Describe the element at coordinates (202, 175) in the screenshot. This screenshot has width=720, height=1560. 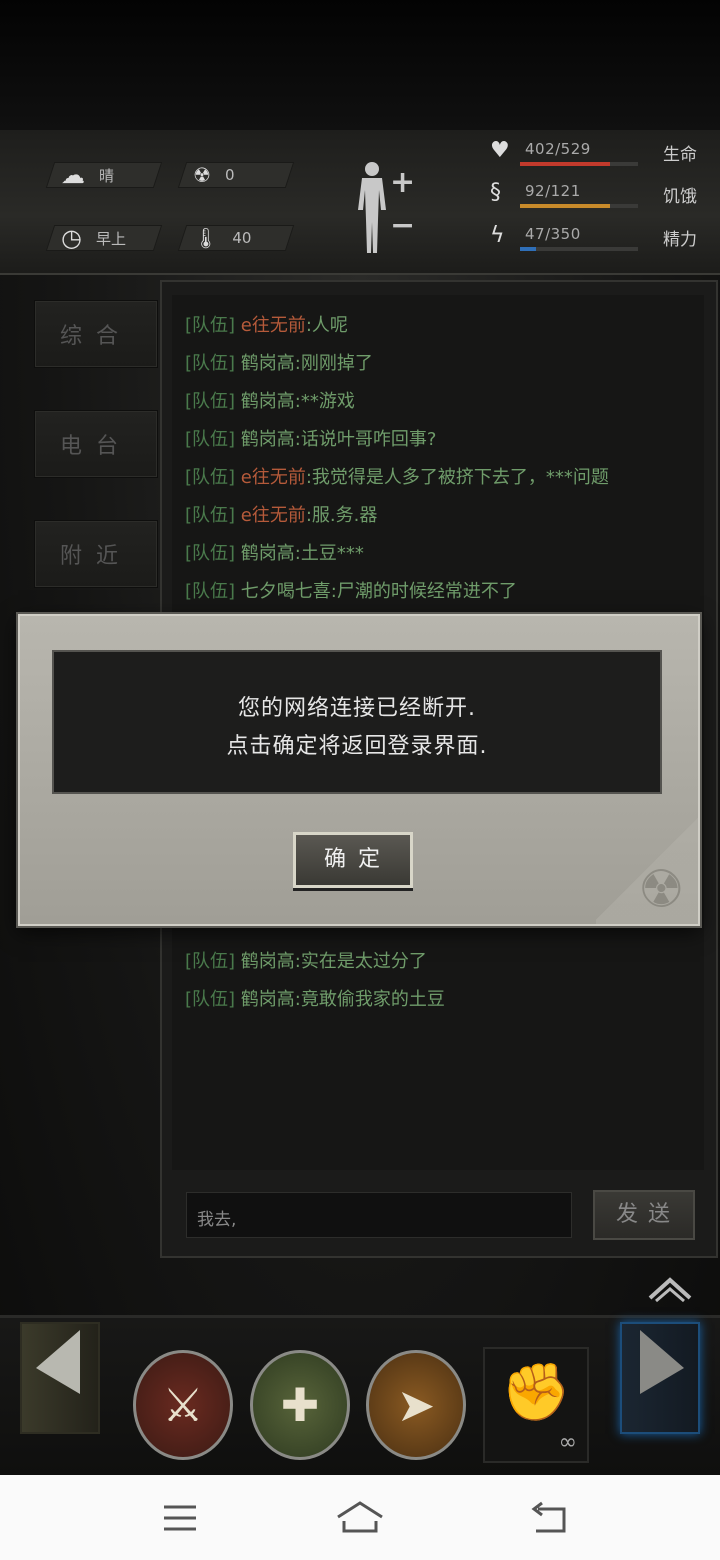
I see `radiation-icon: ☢` at that location.